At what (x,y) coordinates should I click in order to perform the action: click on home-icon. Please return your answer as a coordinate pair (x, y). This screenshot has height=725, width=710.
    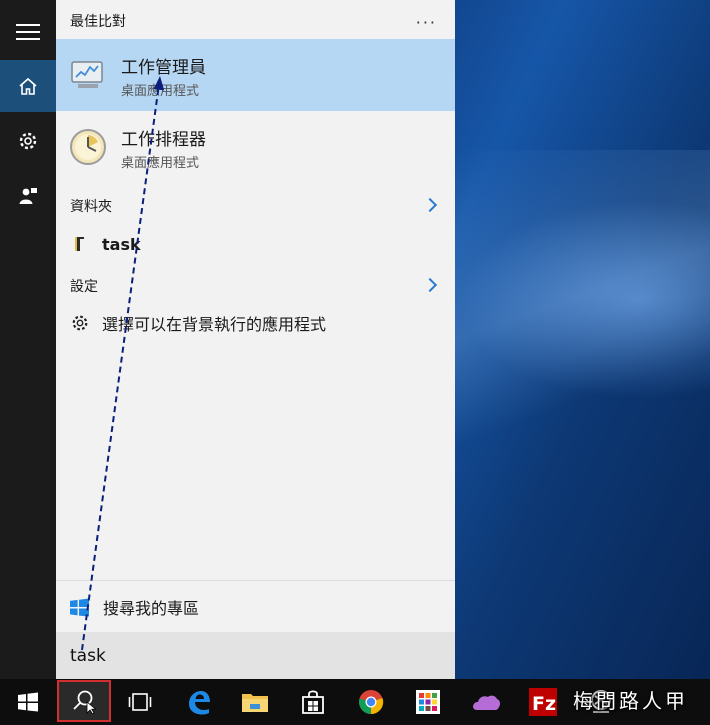
    Looking at the image, I should click on (28, 86).